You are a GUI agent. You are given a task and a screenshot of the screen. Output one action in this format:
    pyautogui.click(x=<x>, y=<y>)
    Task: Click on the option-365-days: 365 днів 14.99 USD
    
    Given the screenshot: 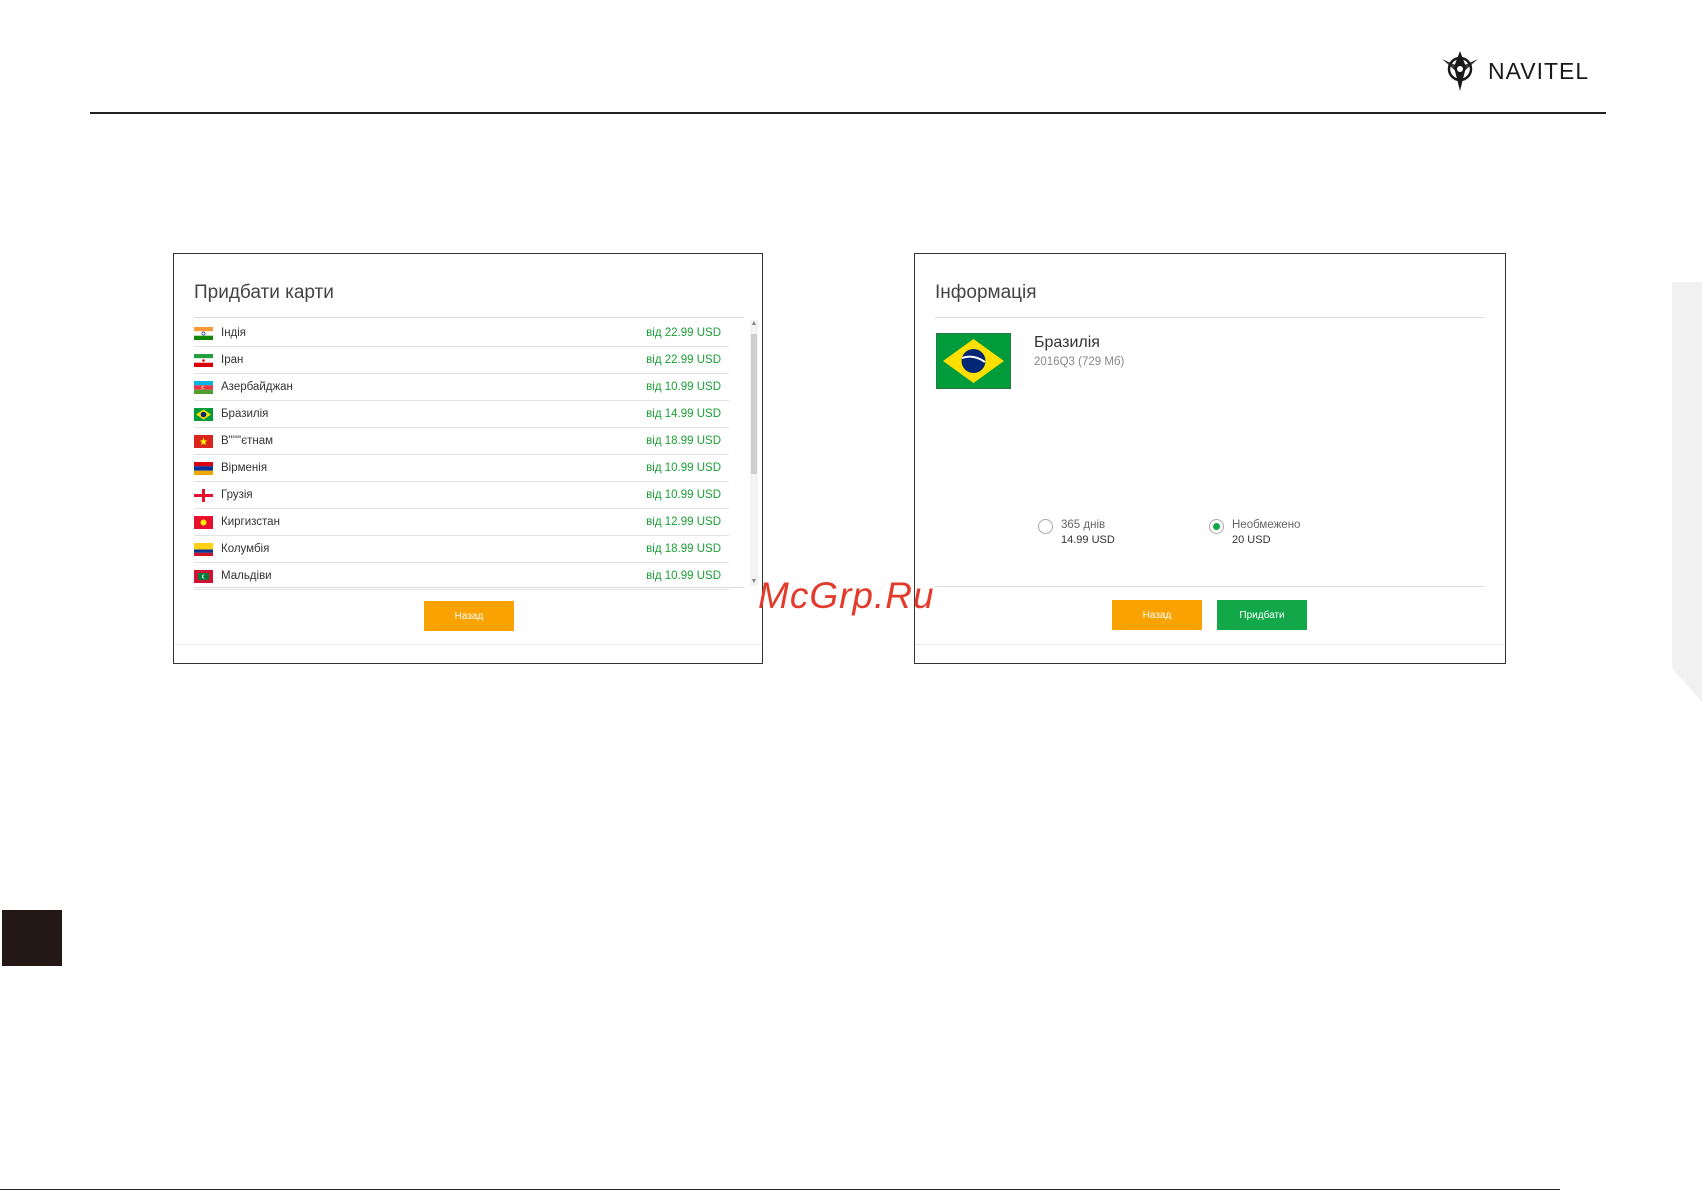 What is the action you would take?
    pyautogui.click(x=1076, y=532)
    